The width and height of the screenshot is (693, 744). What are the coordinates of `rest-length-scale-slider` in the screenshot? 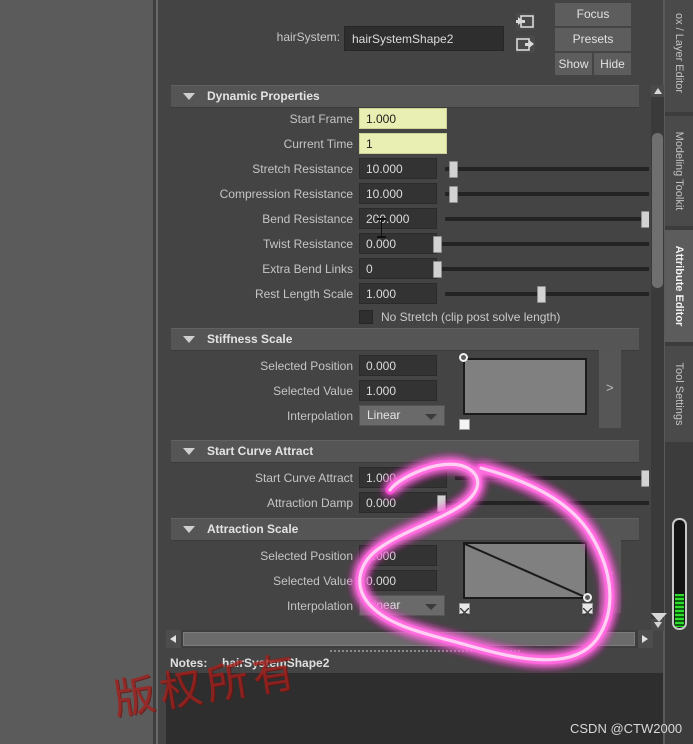 It's located at (547, 294).